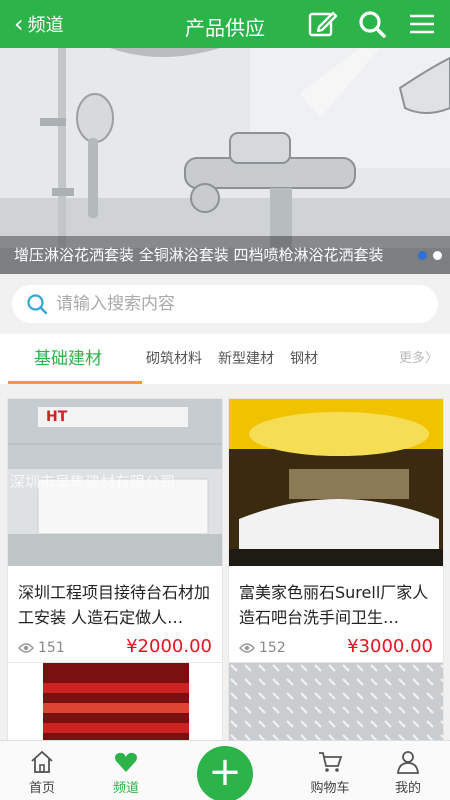 The image size is (450, 800). I want to click on back-label: 频道, so click(45, 25).